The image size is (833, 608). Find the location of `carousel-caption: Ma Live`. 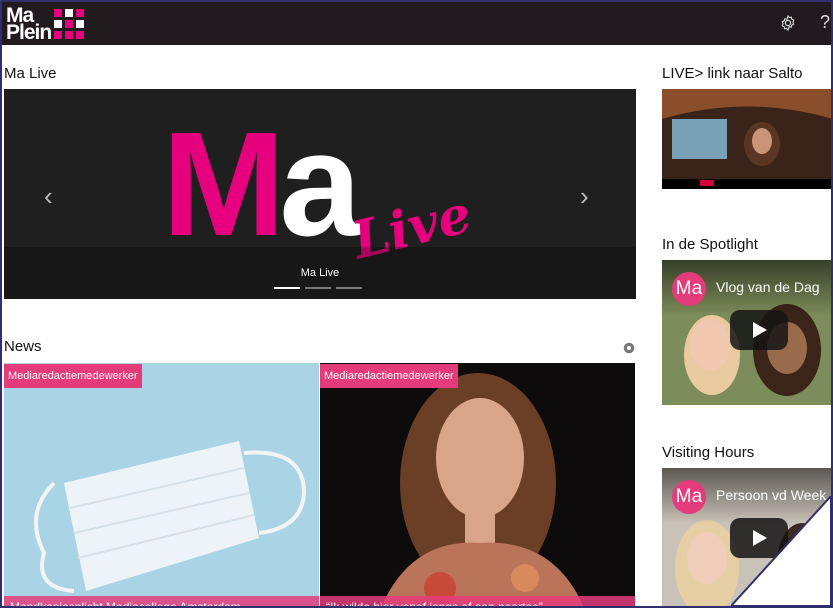

carousel-caption: Ma Live is located at coordinates (320, 273).